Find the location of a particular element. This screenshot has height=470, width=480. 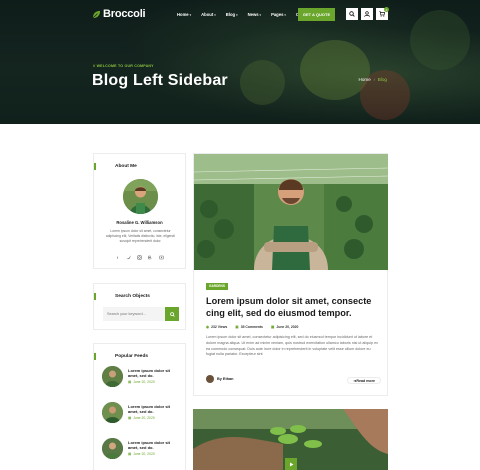

search-form is located at coordinates (141, 314).